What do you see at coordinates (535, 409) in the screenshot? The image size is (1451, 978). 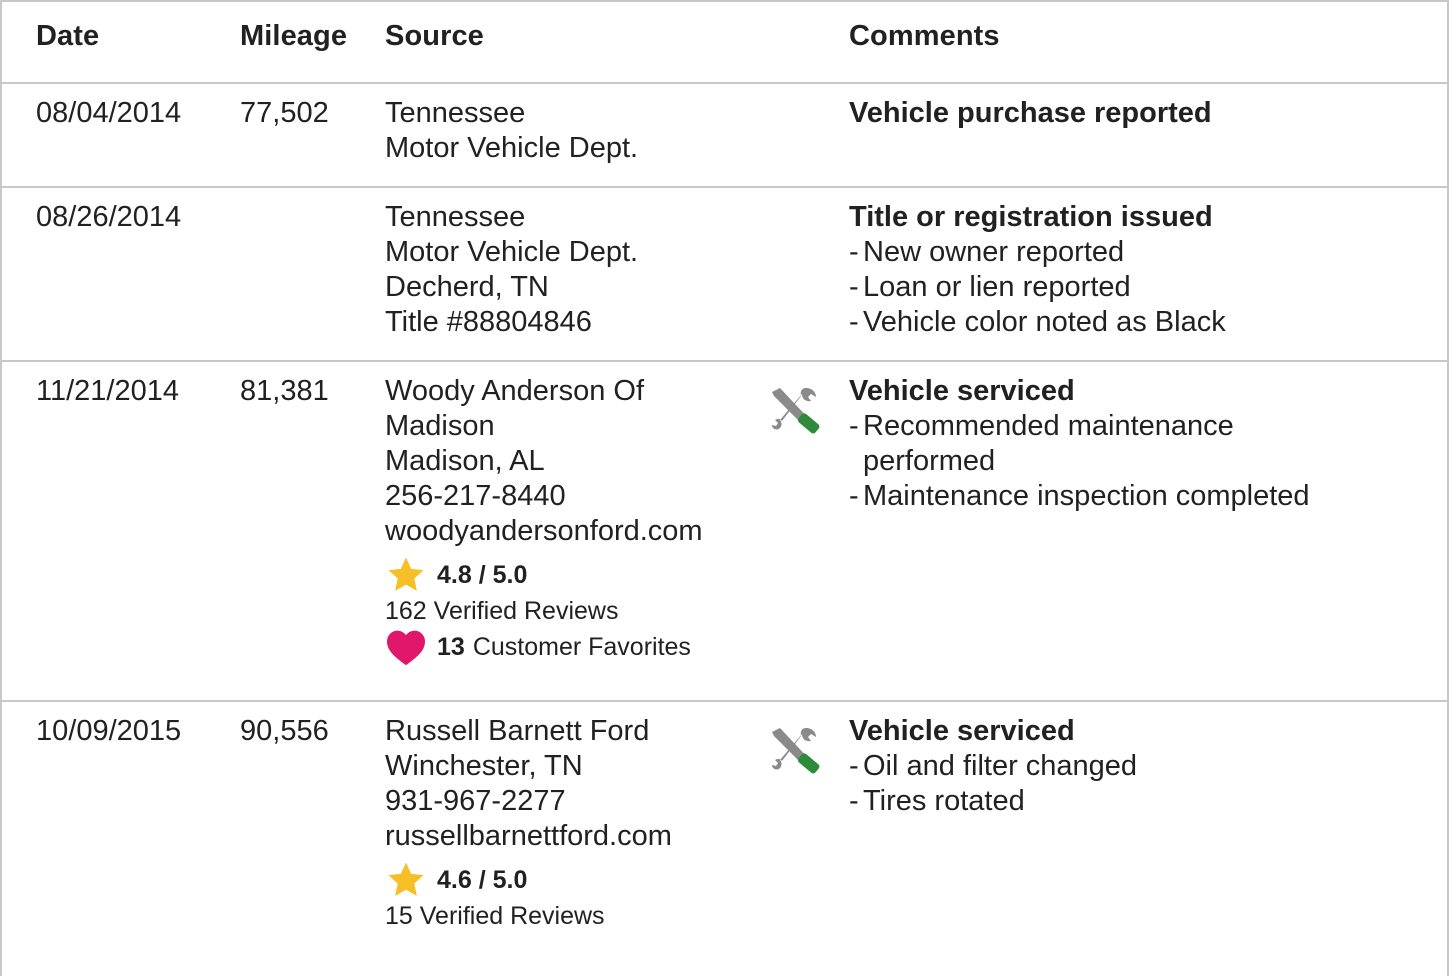 I see `dealer-name: Woody Anderson Of Madison` at bounding box center [535, 409].